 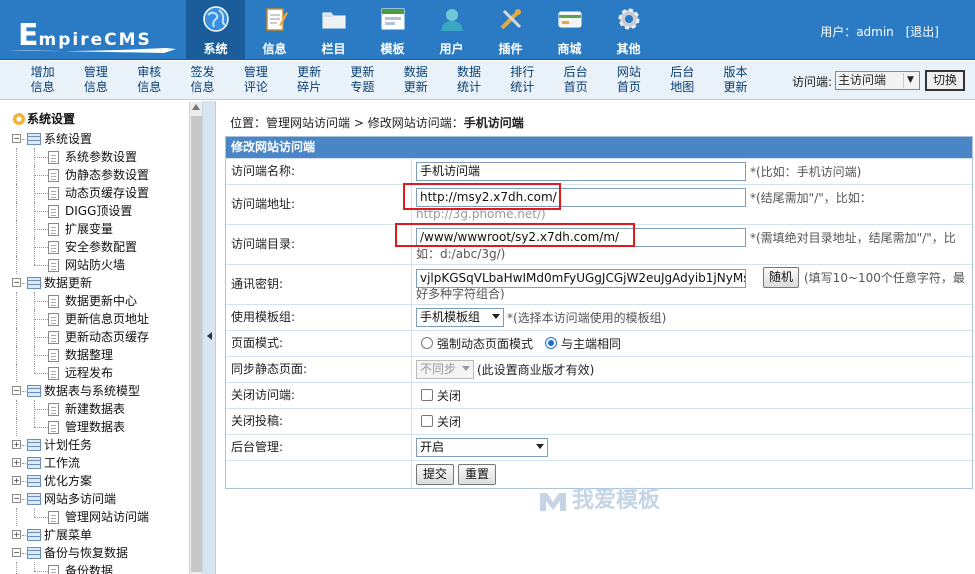 I want to click on close-post-checkbox, so click(x=427, y=421).